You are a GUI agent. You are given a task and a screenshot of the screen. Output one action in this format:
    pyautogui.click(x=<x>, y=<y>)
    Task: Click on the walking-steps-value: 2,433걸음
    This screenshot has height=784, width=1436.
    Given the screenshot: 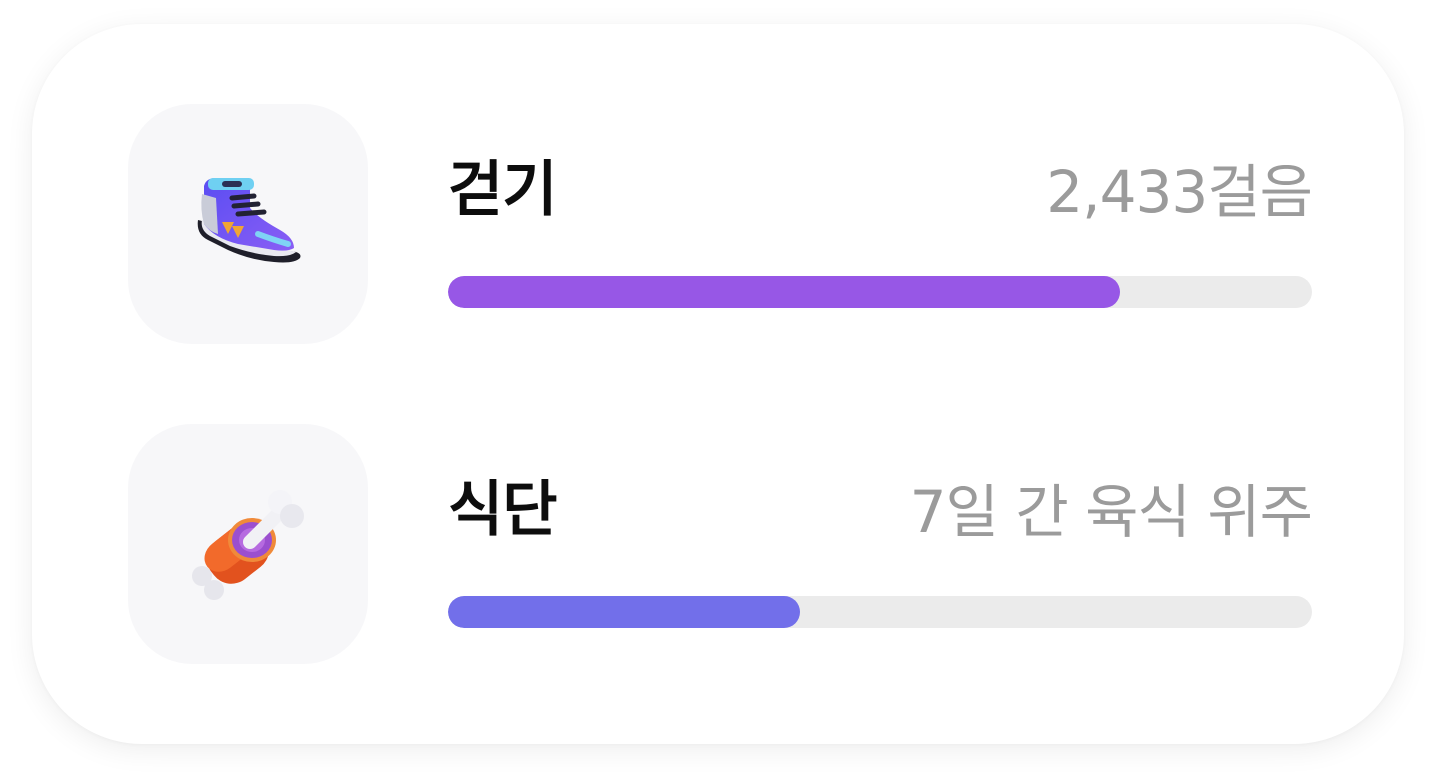 What is the action you would take?
    pyautogui.click(x=1179, y=192)
    